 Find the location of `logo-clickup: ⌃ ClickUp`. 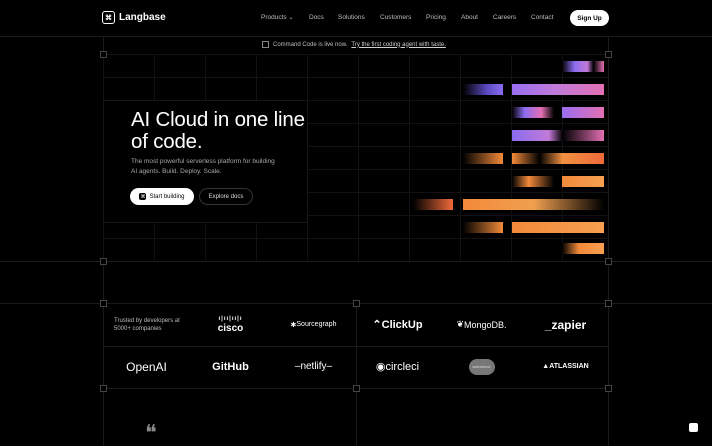

logo-clickup: ⌃ ClickUp is located at coordinates (397, 325).